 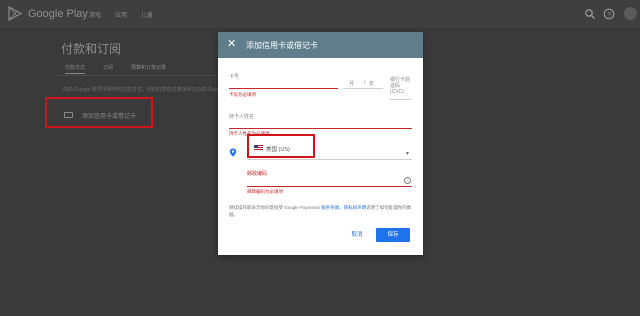 What do you see at coordinates (91, 49) in the screenshot?
I see `page-title: 付款和订阅` at bounding box center [91, 49].